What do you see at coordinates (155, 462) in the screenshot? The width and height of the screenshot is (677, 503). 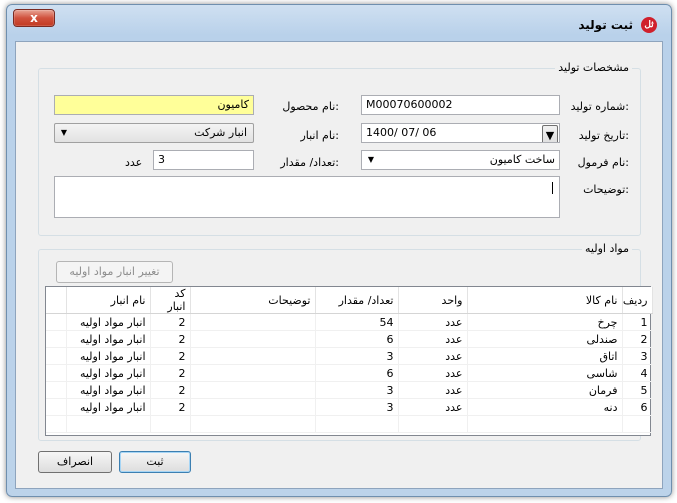 I see `submit-button: ثبت` at bounding box center [155, 462].